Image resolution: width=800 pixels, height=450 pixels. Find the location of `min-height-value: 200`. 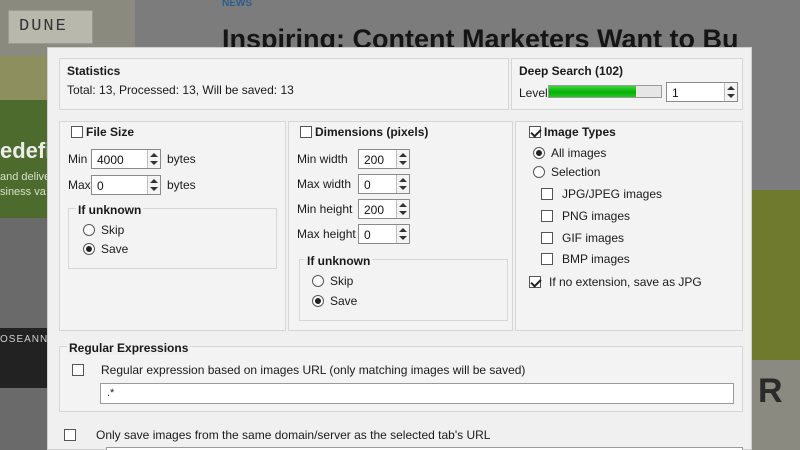

min-height-value: 200 is located at coordinates (374, 210).